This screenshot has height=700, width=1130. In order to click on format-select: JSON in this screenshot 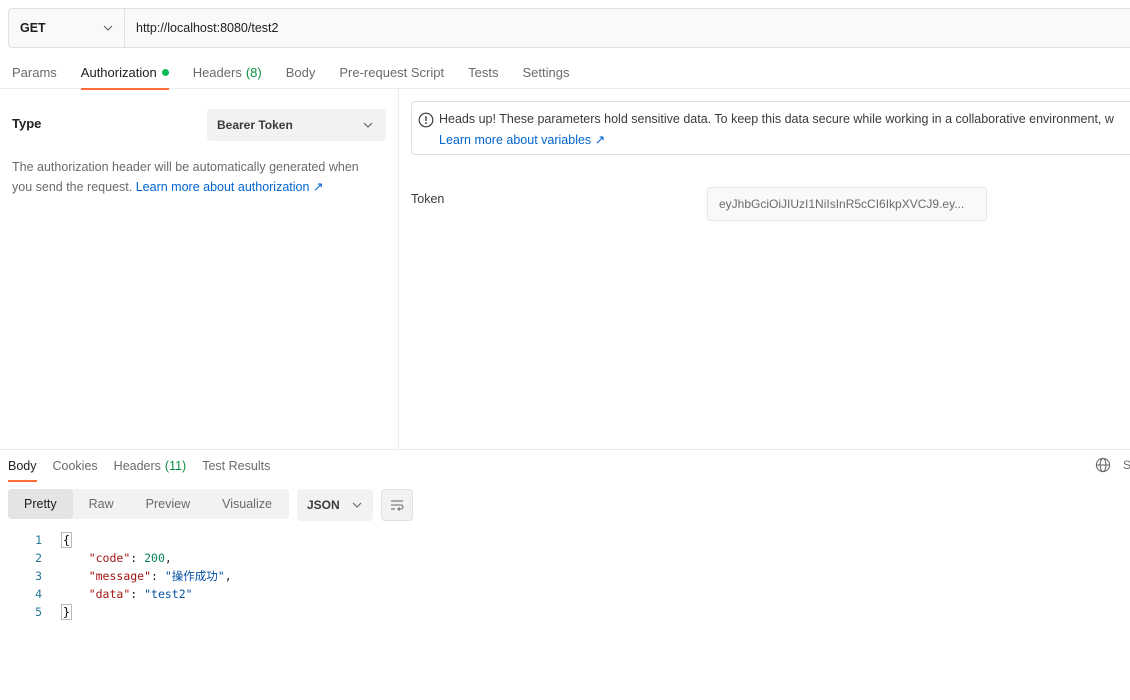, I will do `click(335, 505)`.